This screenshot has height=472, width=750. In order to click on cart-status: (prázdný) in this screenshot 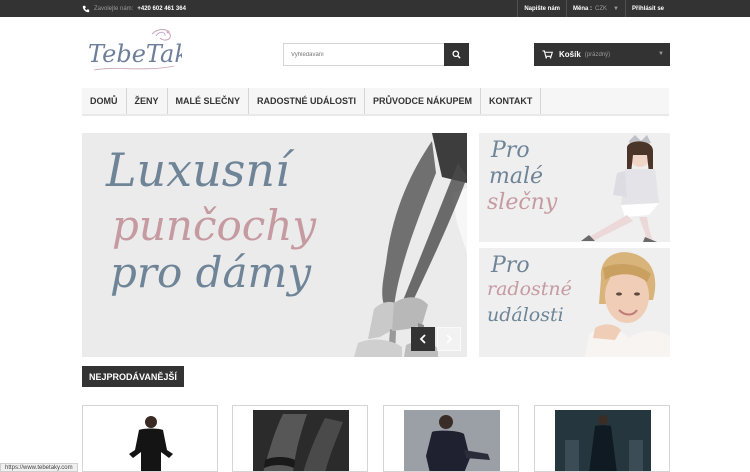, I will do `click(597, 54)`.